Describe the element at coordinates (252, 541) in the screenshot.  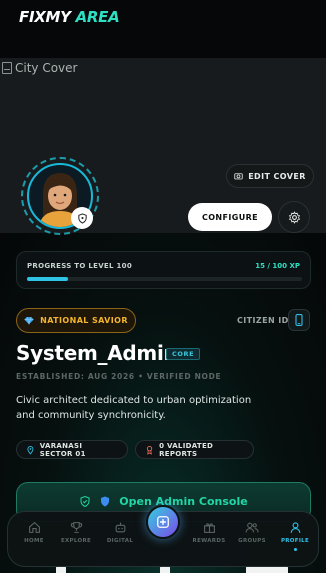
I see `nav-label-groups: GROUPS` at that location.